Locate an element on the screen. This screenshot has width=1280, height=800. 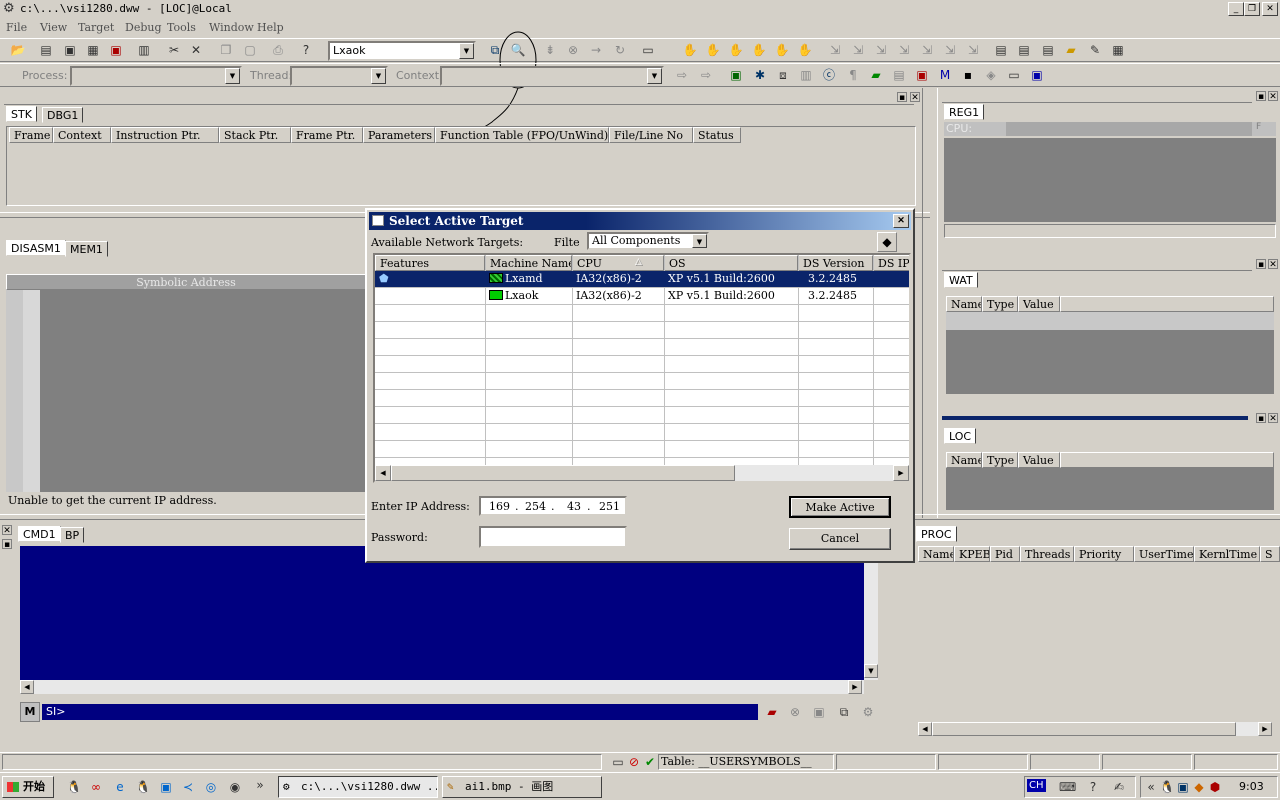
col-usertime: UserTime is located at coordinates (1164, 554).